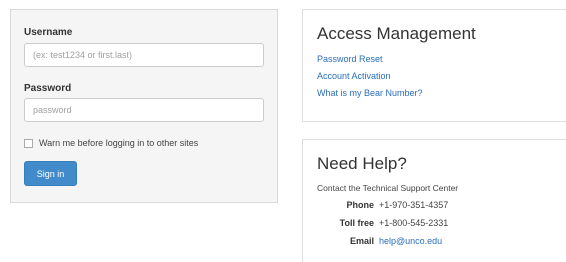 The image size is (566, 262). I want to click on bear-number-link: What is my Bear Number?, so click(370, 93).